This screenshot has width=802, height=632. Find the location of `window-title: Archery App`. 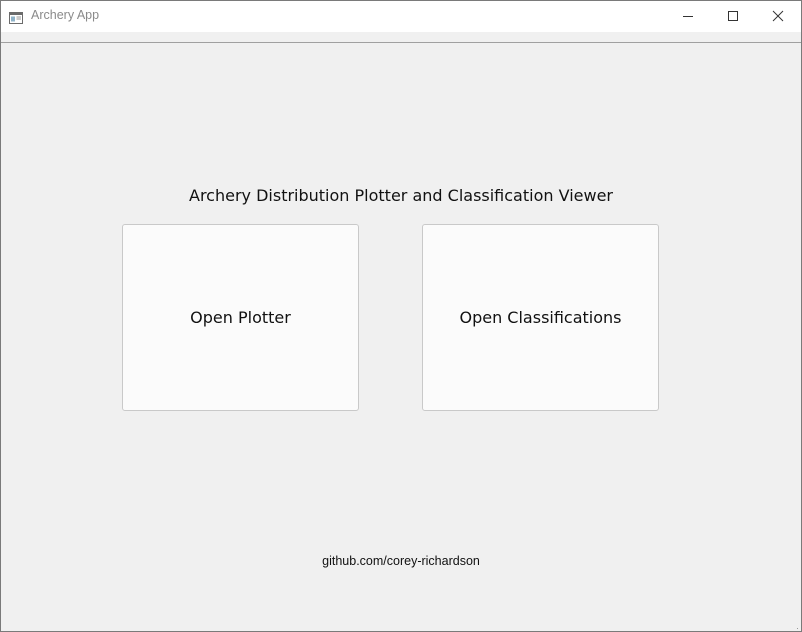

window-title: Archery App is located at coordinates (65, 15).